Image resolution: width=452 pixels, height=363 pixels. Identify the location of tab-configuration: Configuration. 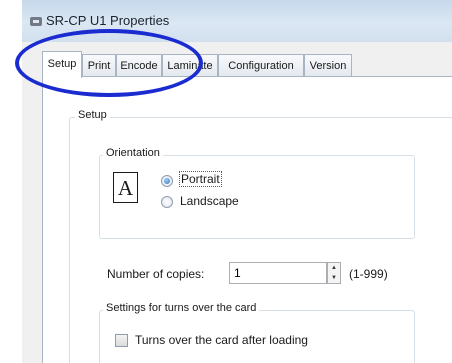
(261, 65).